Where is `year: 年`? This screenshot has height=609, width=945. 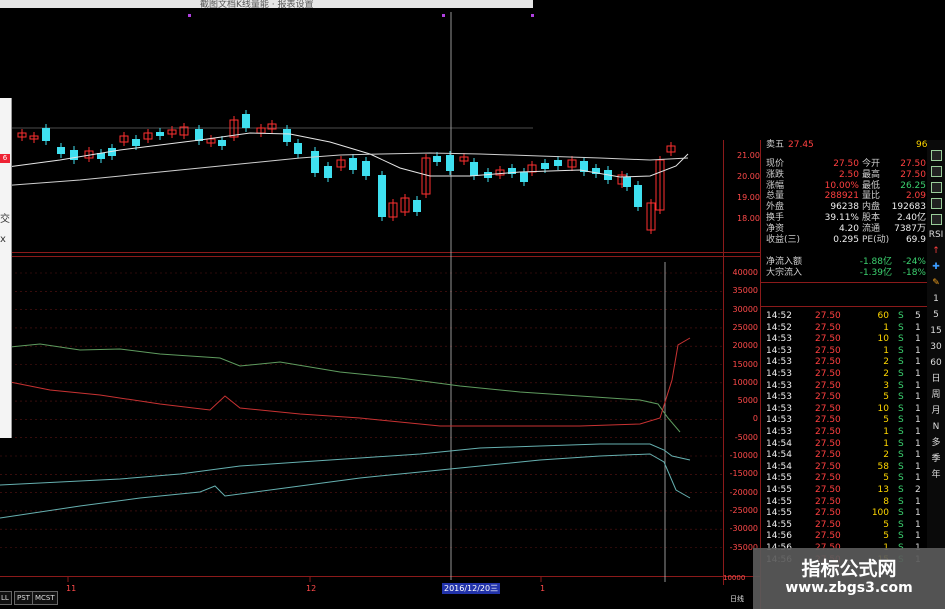 year: 年 is located at coordinates (936, 475).